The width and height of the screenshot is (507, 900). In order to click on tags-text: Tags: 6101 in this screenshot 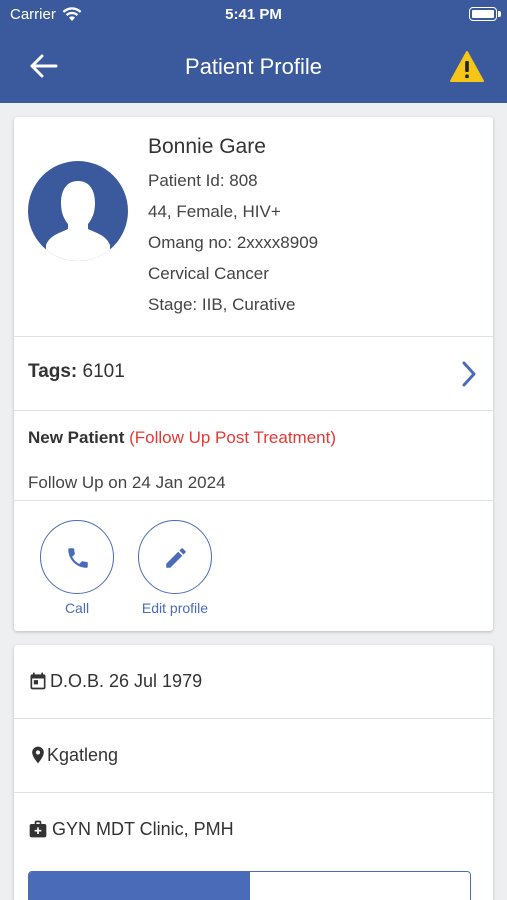, I will do `click(76, 372)`.